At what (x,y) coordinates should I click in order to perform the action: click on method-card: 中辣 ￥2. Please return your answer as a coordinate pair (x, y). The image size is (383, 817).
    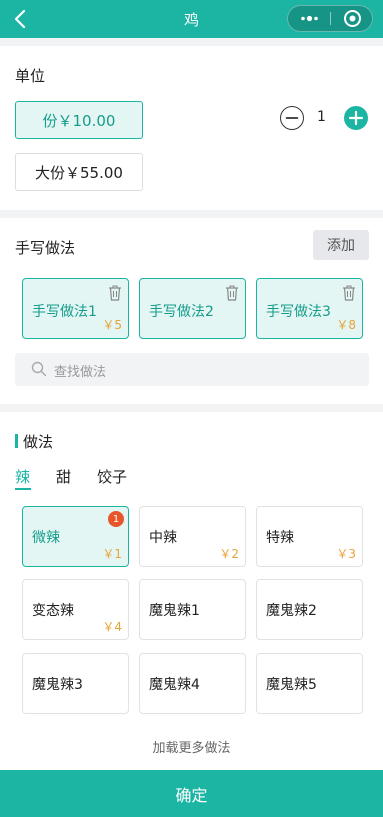
    Looking at the image, I should click on (192, 536).